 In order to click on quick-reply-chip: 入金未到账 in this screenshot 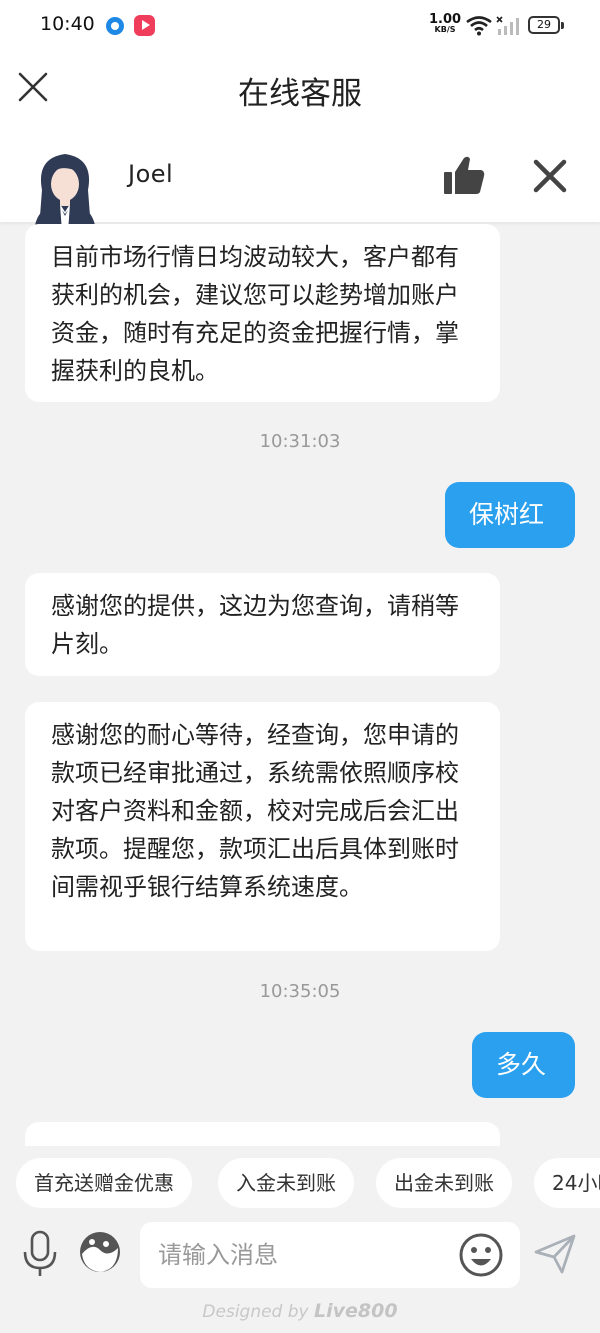, I will do `click(286, 1183)`.